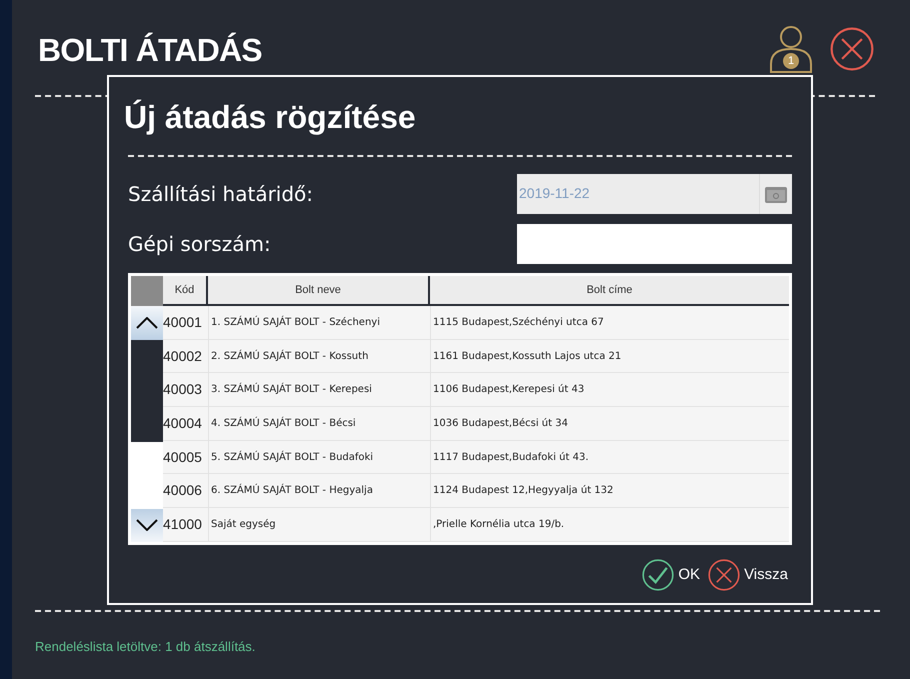  Describe the element at coordinates (183, 423) in the screenshot. I see `table-cell-text: 40004` at that location.